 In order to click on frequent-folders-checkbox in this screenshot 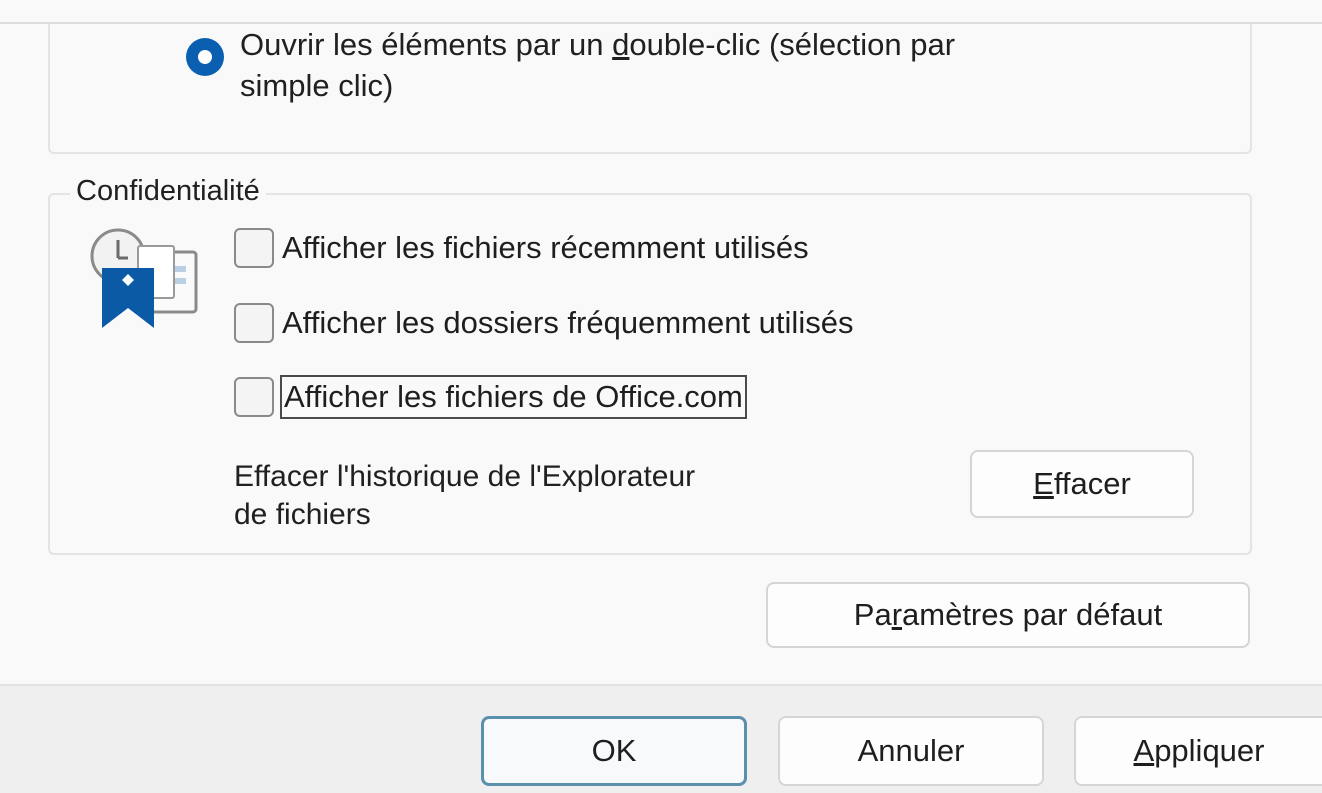, I will do `click(254, 323)`.